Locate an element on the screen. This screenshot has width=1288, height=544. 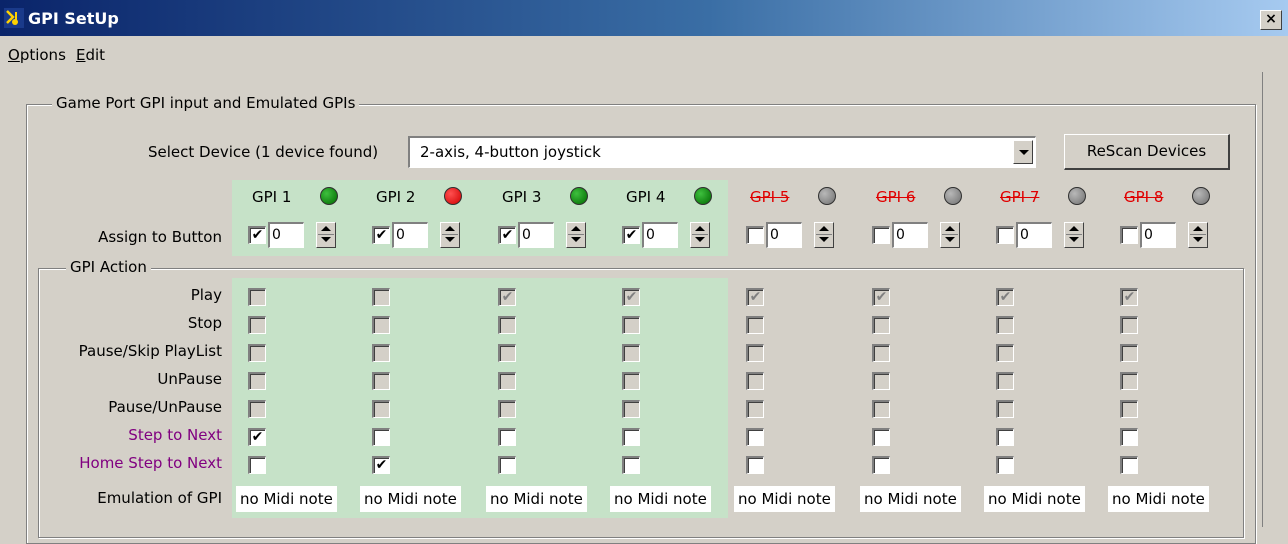
gpi-label: GPI 7 is located at coordinates (1020, 197).